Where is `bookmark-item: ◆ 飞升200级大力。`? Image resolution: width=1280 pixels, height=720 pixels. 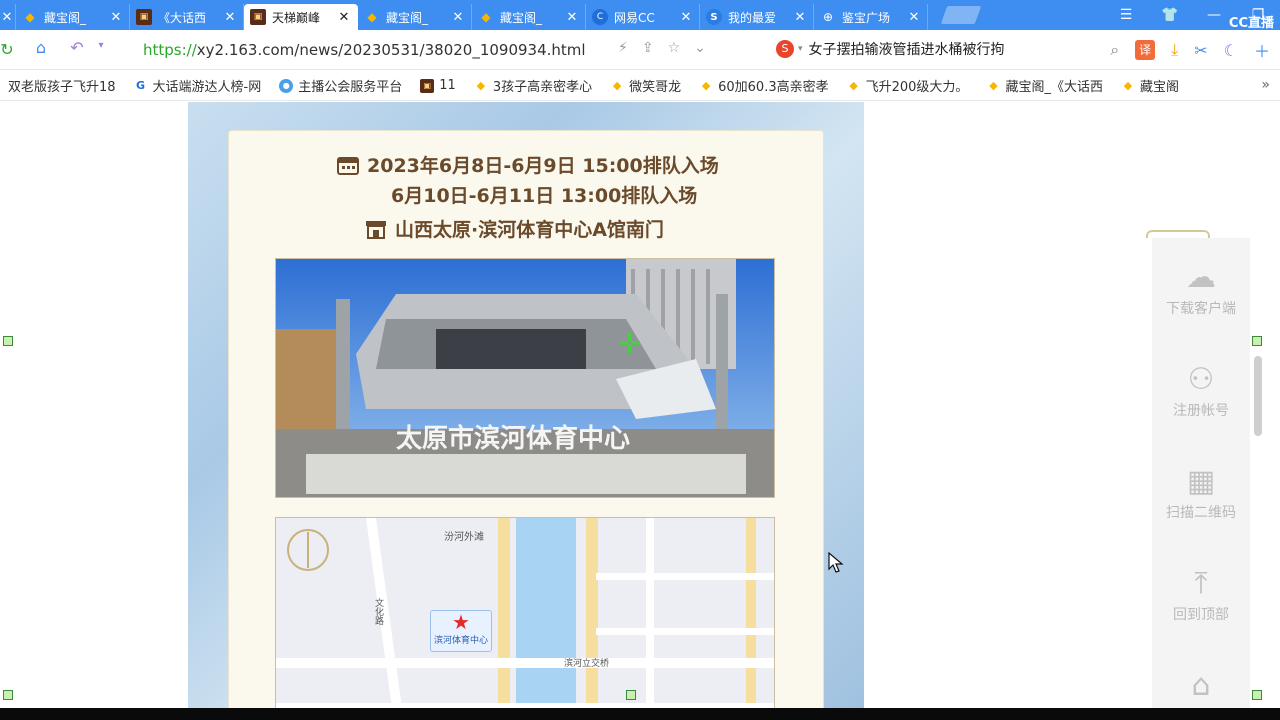
bookmark-item: ◆ 飞升200级大力。 is located at coordinates (908, 86).